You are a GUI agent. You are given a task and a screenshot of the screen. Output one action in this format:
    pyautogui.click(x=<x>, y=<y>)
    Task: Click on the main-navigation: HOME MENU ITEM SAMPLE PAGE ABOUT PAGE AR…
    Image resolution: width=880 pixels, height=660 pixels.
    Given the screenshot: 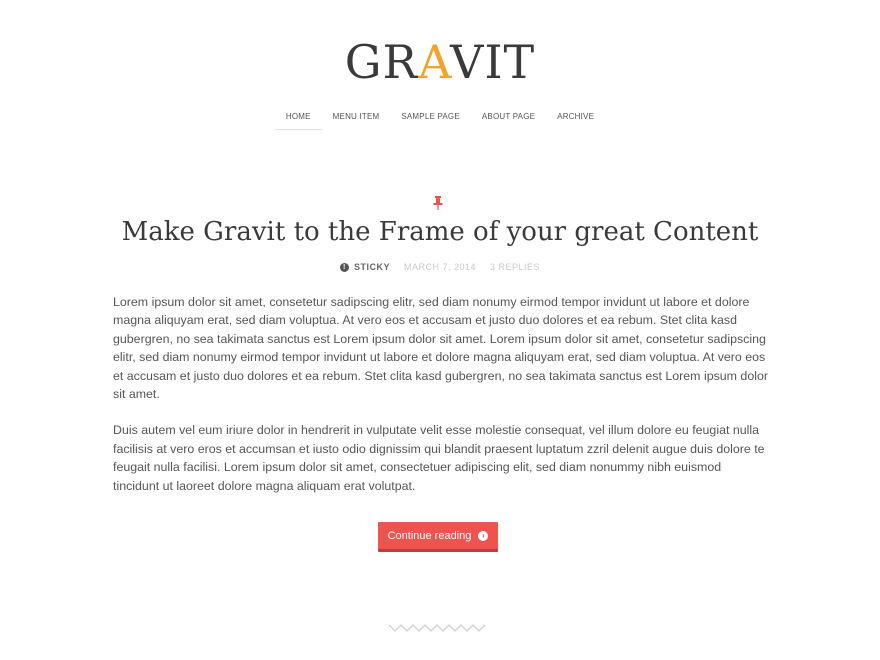 What is the action you would take?
    pyautogui.click(x=440, y=119)
    